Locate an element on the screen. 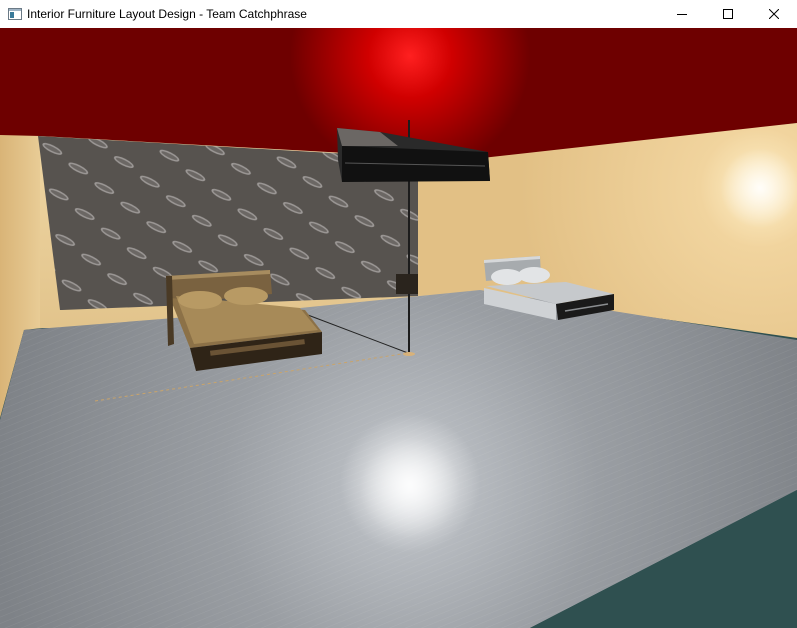  window-controls is located at coordinates (728, 14).